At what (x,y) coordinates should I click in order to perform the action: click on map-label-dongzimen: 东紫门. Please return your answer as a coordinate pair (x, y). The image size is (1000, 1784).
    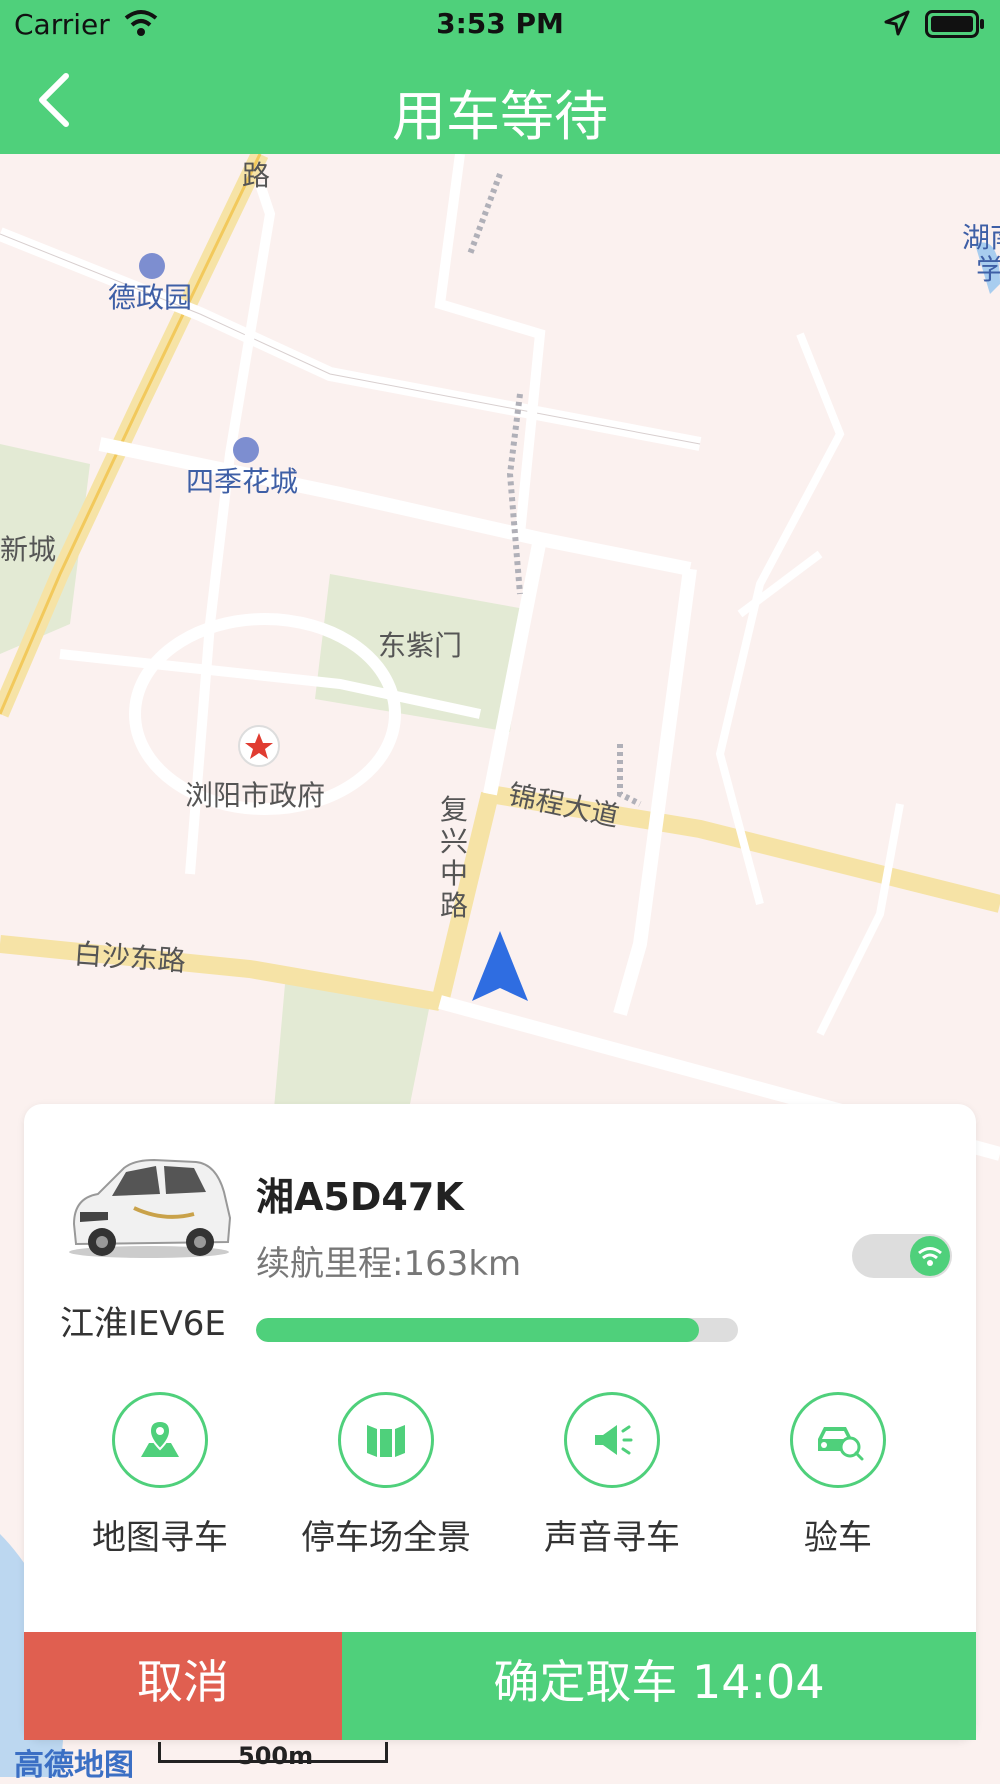
    Looking at the image, I should click on (420, 645).